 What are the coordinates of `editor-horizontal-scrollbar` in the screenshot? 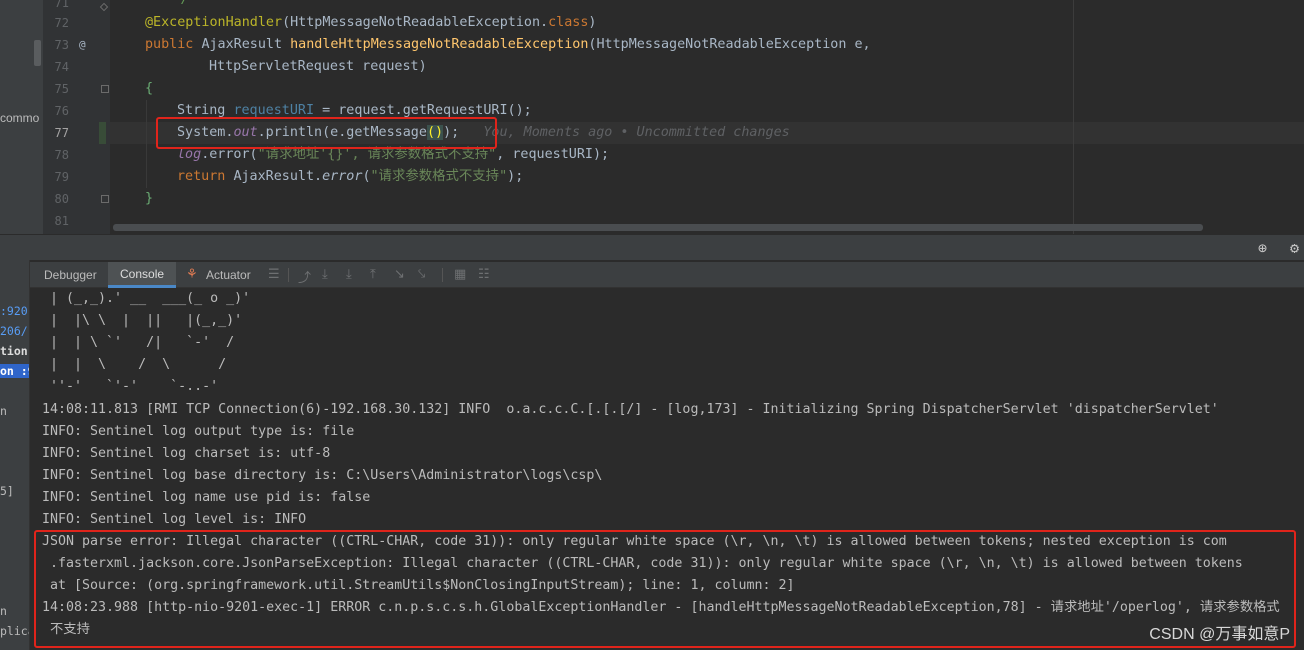 It's located at (658, 227).